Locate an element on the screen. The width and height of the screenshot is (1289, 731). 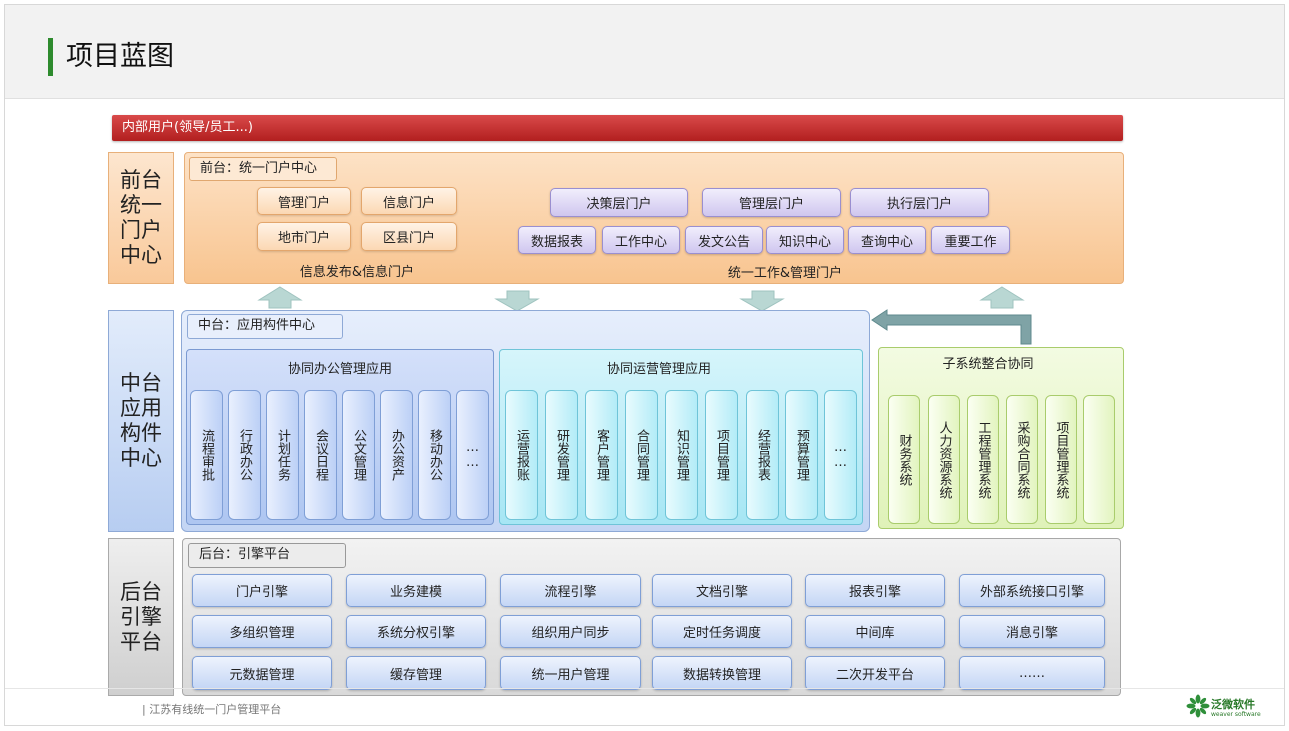
office-app-item: 办公资产 is located at coordinates (396, 455).